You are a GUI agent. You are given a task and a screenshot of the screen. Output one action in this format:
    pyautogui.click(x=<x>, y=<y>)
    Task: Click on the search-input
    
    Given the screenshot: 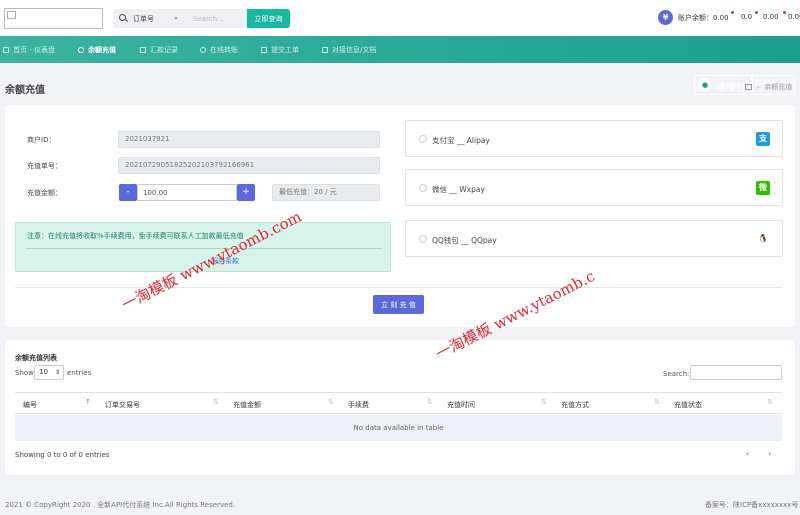 What is the action you would take?
    pyautogui.click(x=217, y=18)
    